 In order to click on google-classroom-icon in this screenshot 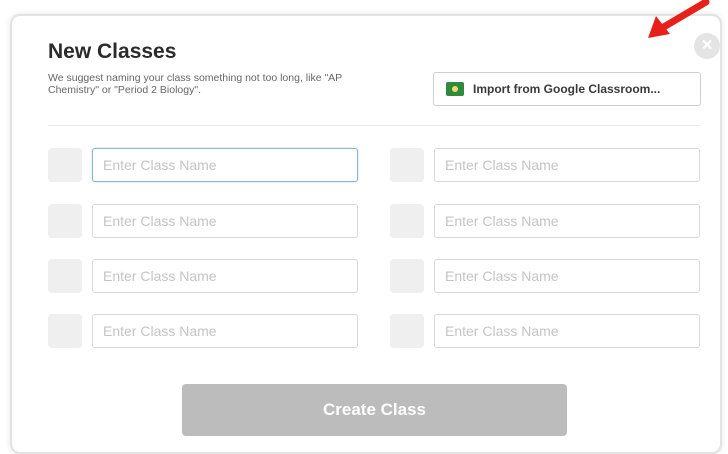, I will do `click(455, 89)`.